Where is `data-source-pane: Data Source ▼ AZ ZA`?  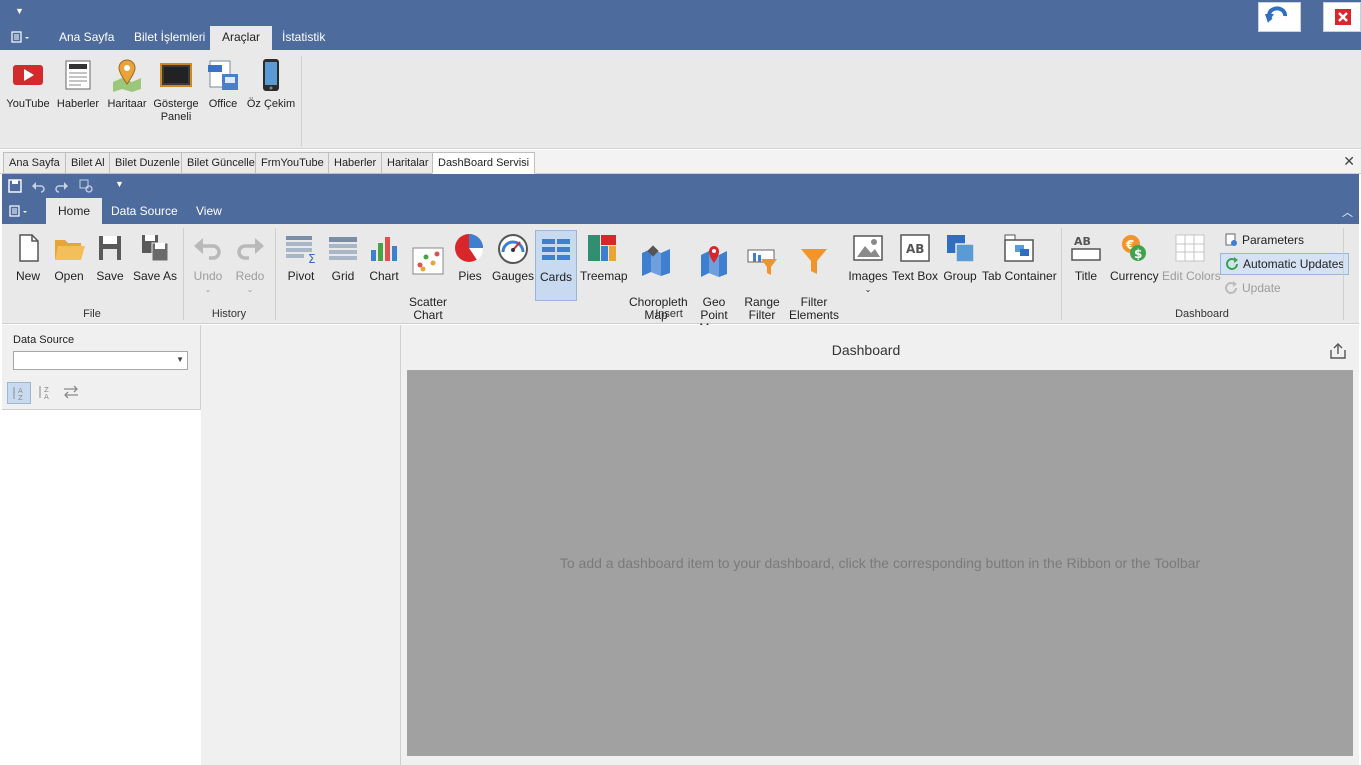
data-source-pane: Data Source ▼ AZ ZA is located at coordinates (101, 545).